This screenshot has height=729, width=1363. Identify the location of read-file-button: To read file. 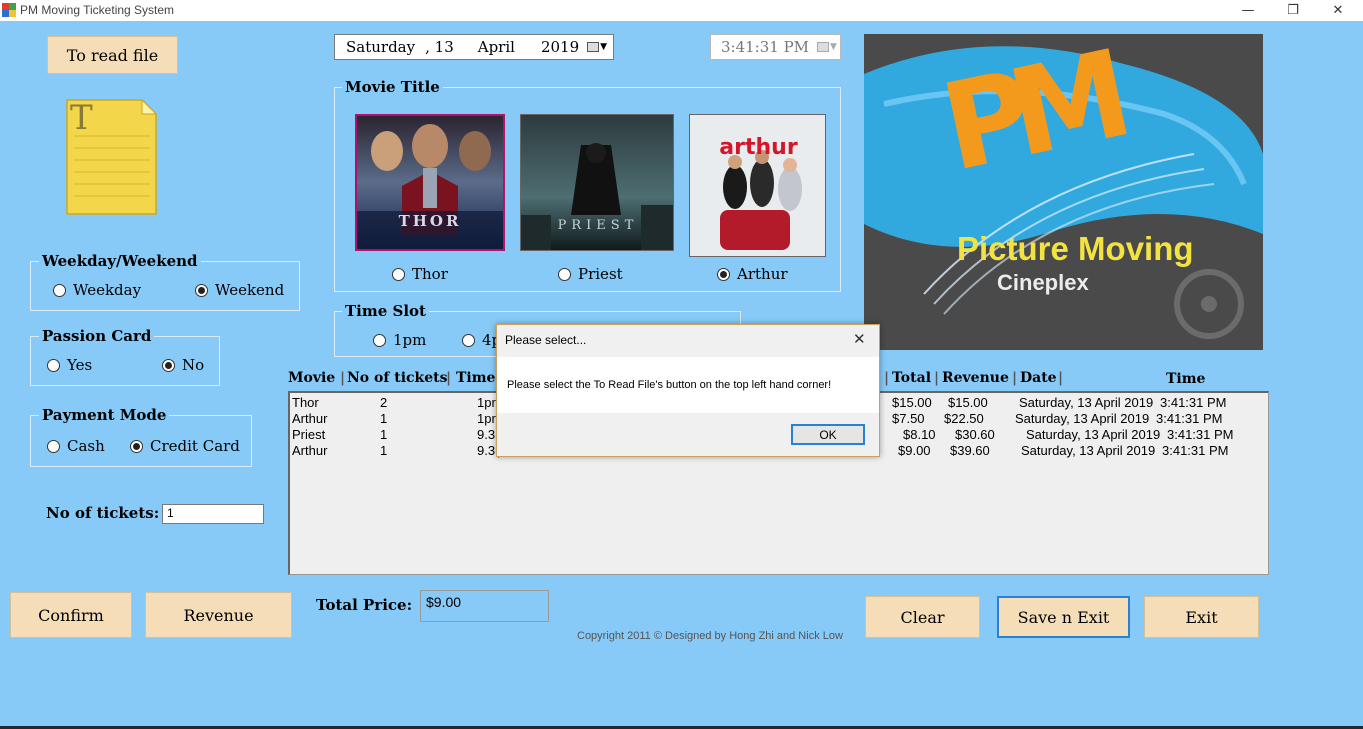
(112, 55).